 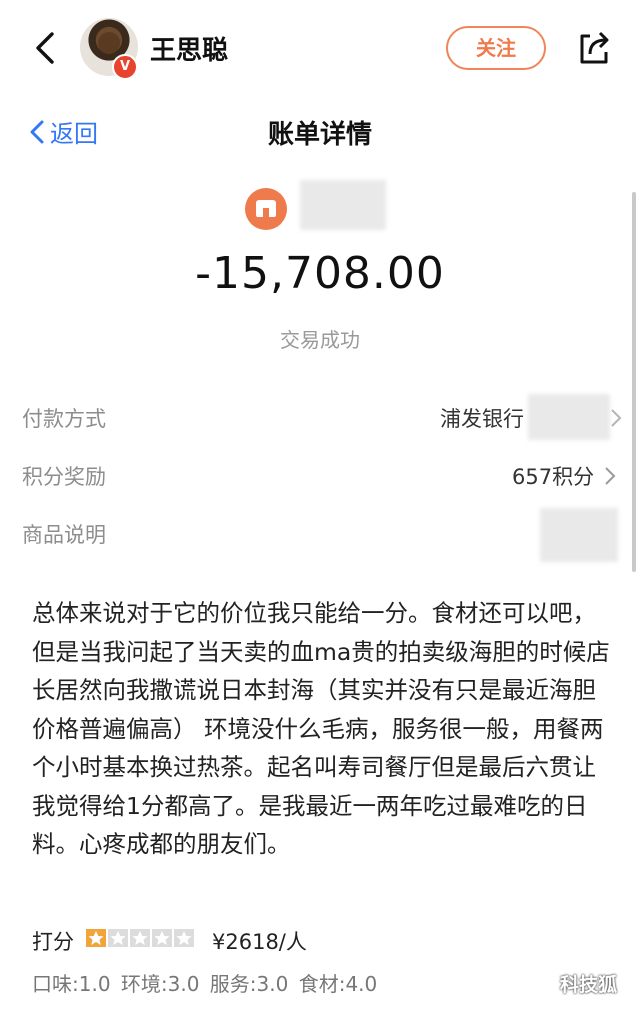 I want to click on rating-label: 打分, so click(x=53, y=942).